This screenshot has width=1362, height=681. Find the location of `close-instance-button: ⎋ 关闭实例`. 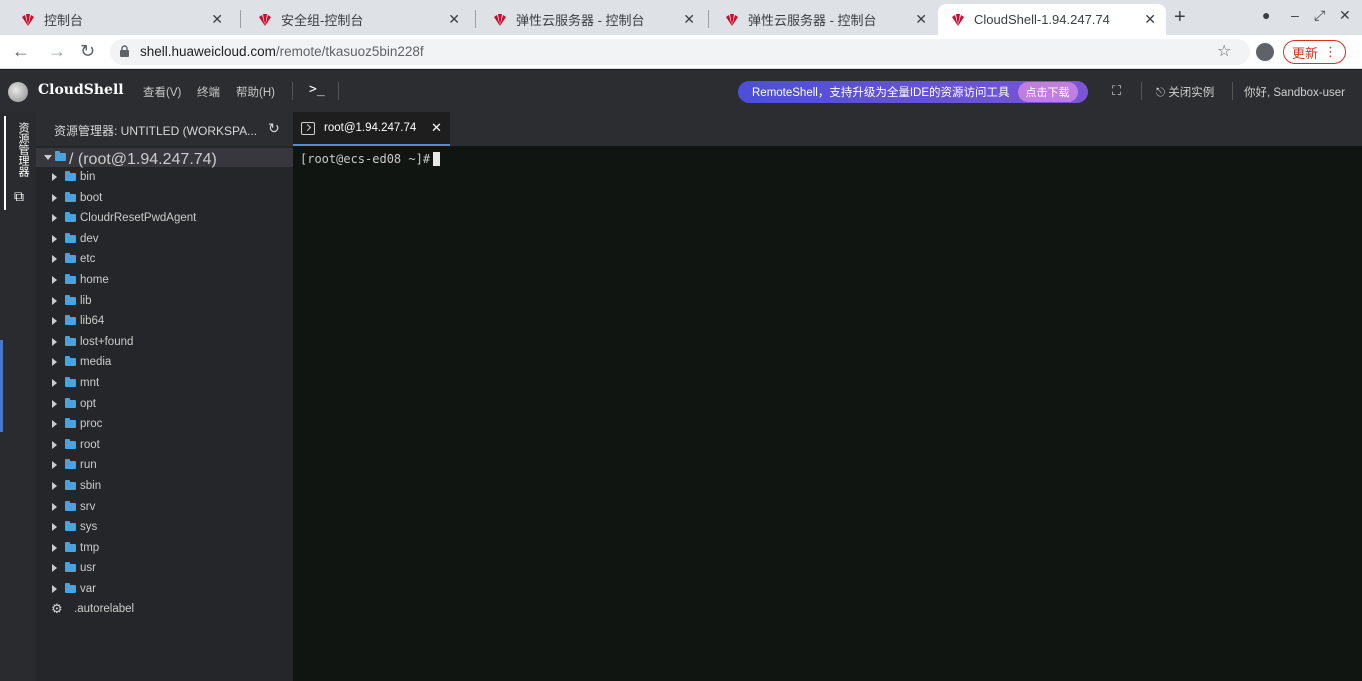

close-instance-button: ⎋ 关闭实例 is located at coordinates (1185, 92).